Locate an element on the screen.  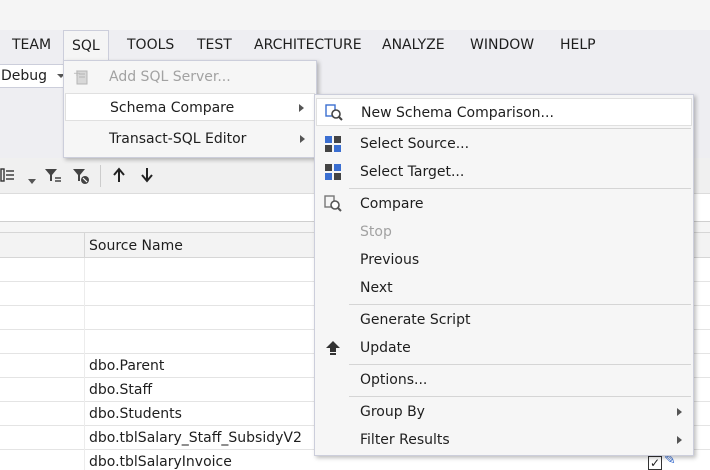
menu-item-update: Update is located at coordinates (504, 348).